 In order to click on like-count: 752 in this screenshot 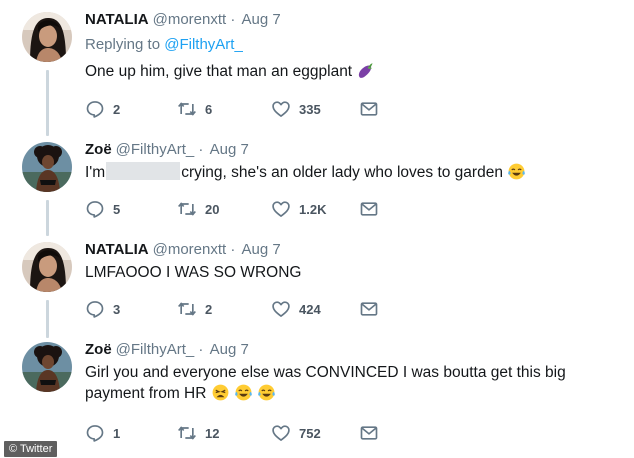, I will do `click(310, 433)`.